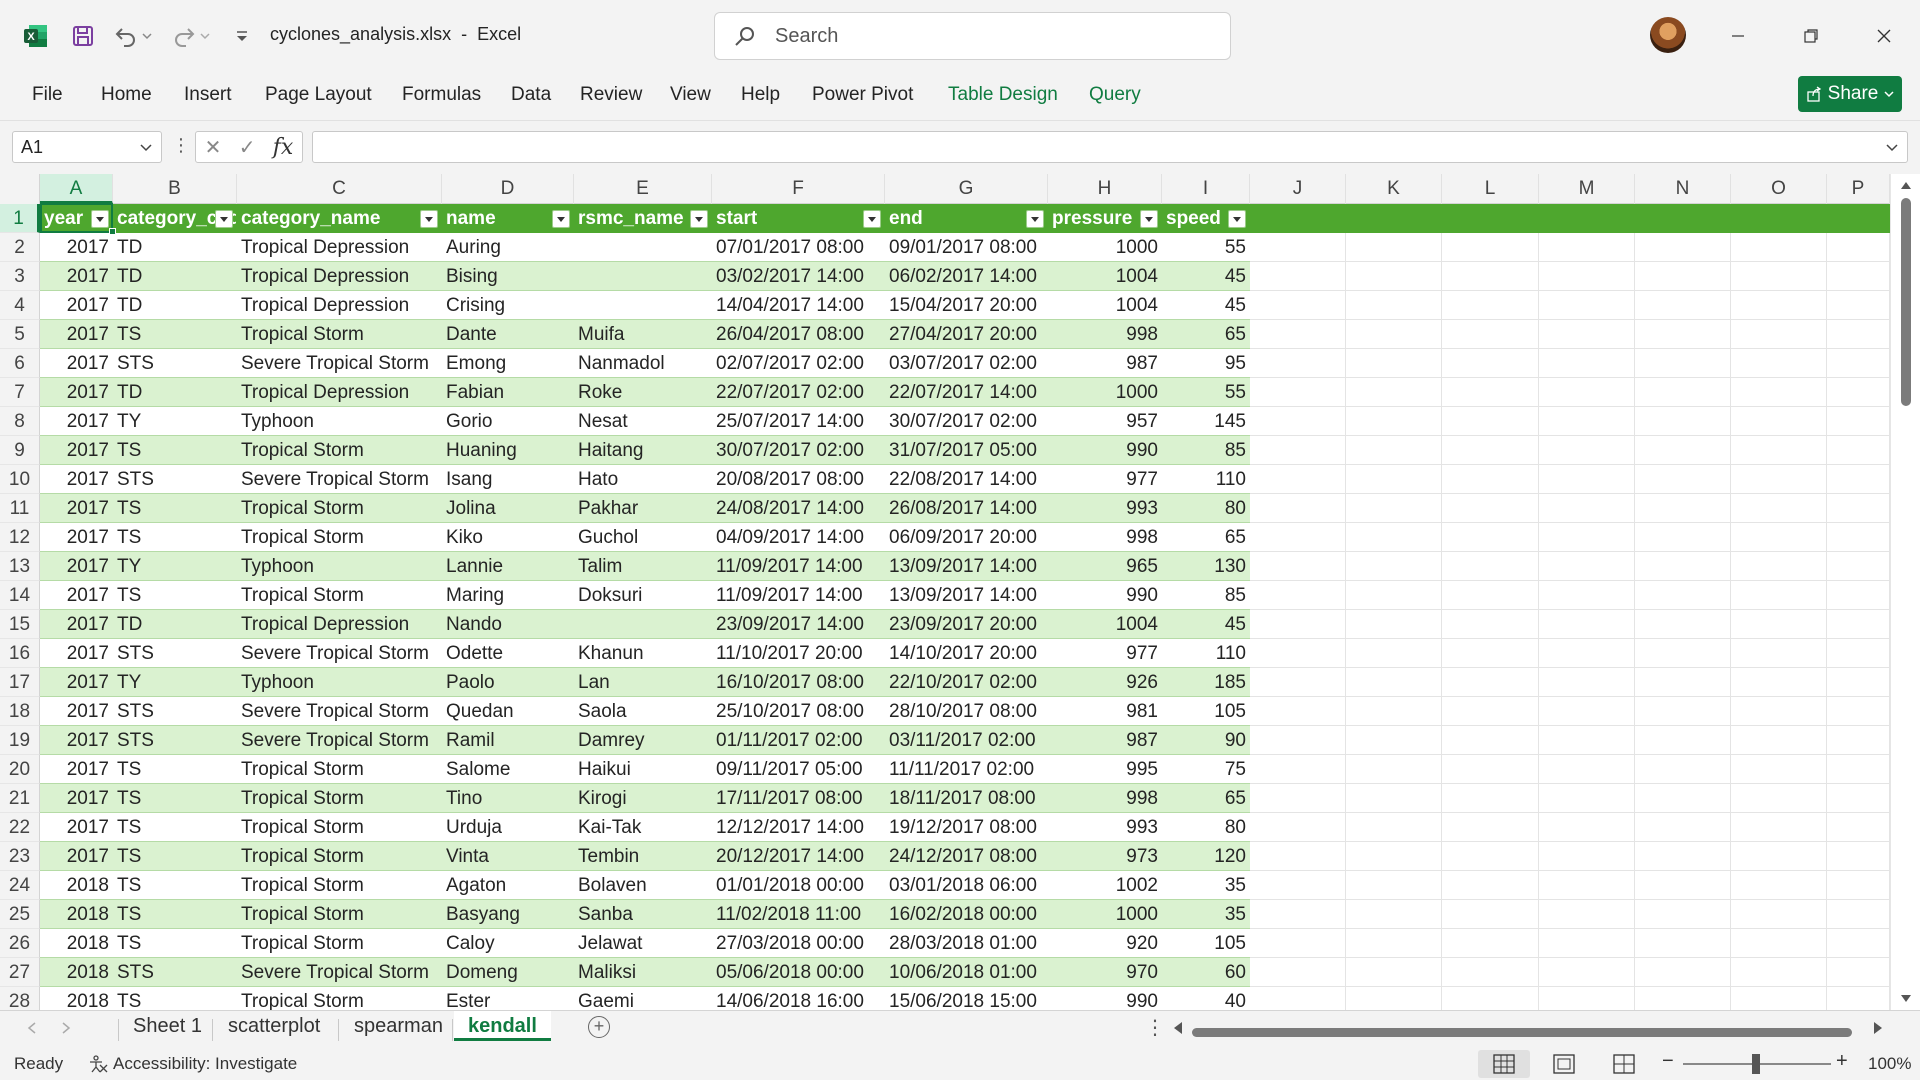  What do you see at coordinates (508, 943) in the screenshot?
I see `table-cell: Caloy` at bounding box center [508, 943].